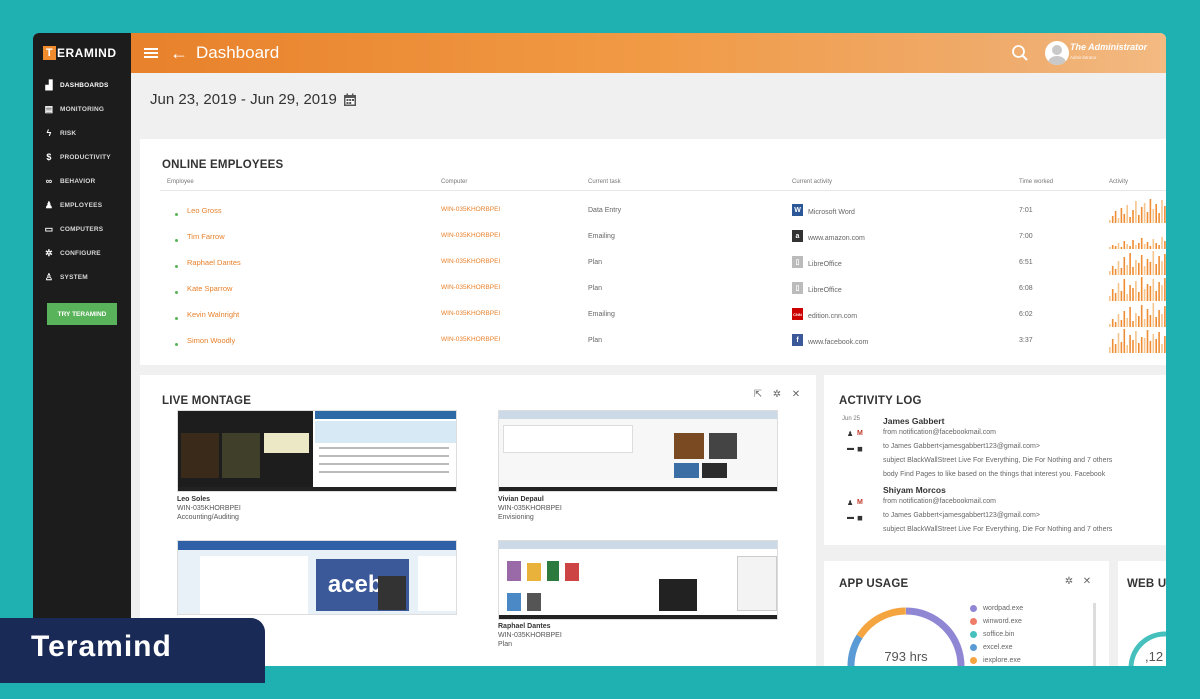 The height and width of the screenshot is (699, 1200). Describe the element at coordinates (179, 53) in the screenshot. I see `back-arrow-icon: ←` at that location.